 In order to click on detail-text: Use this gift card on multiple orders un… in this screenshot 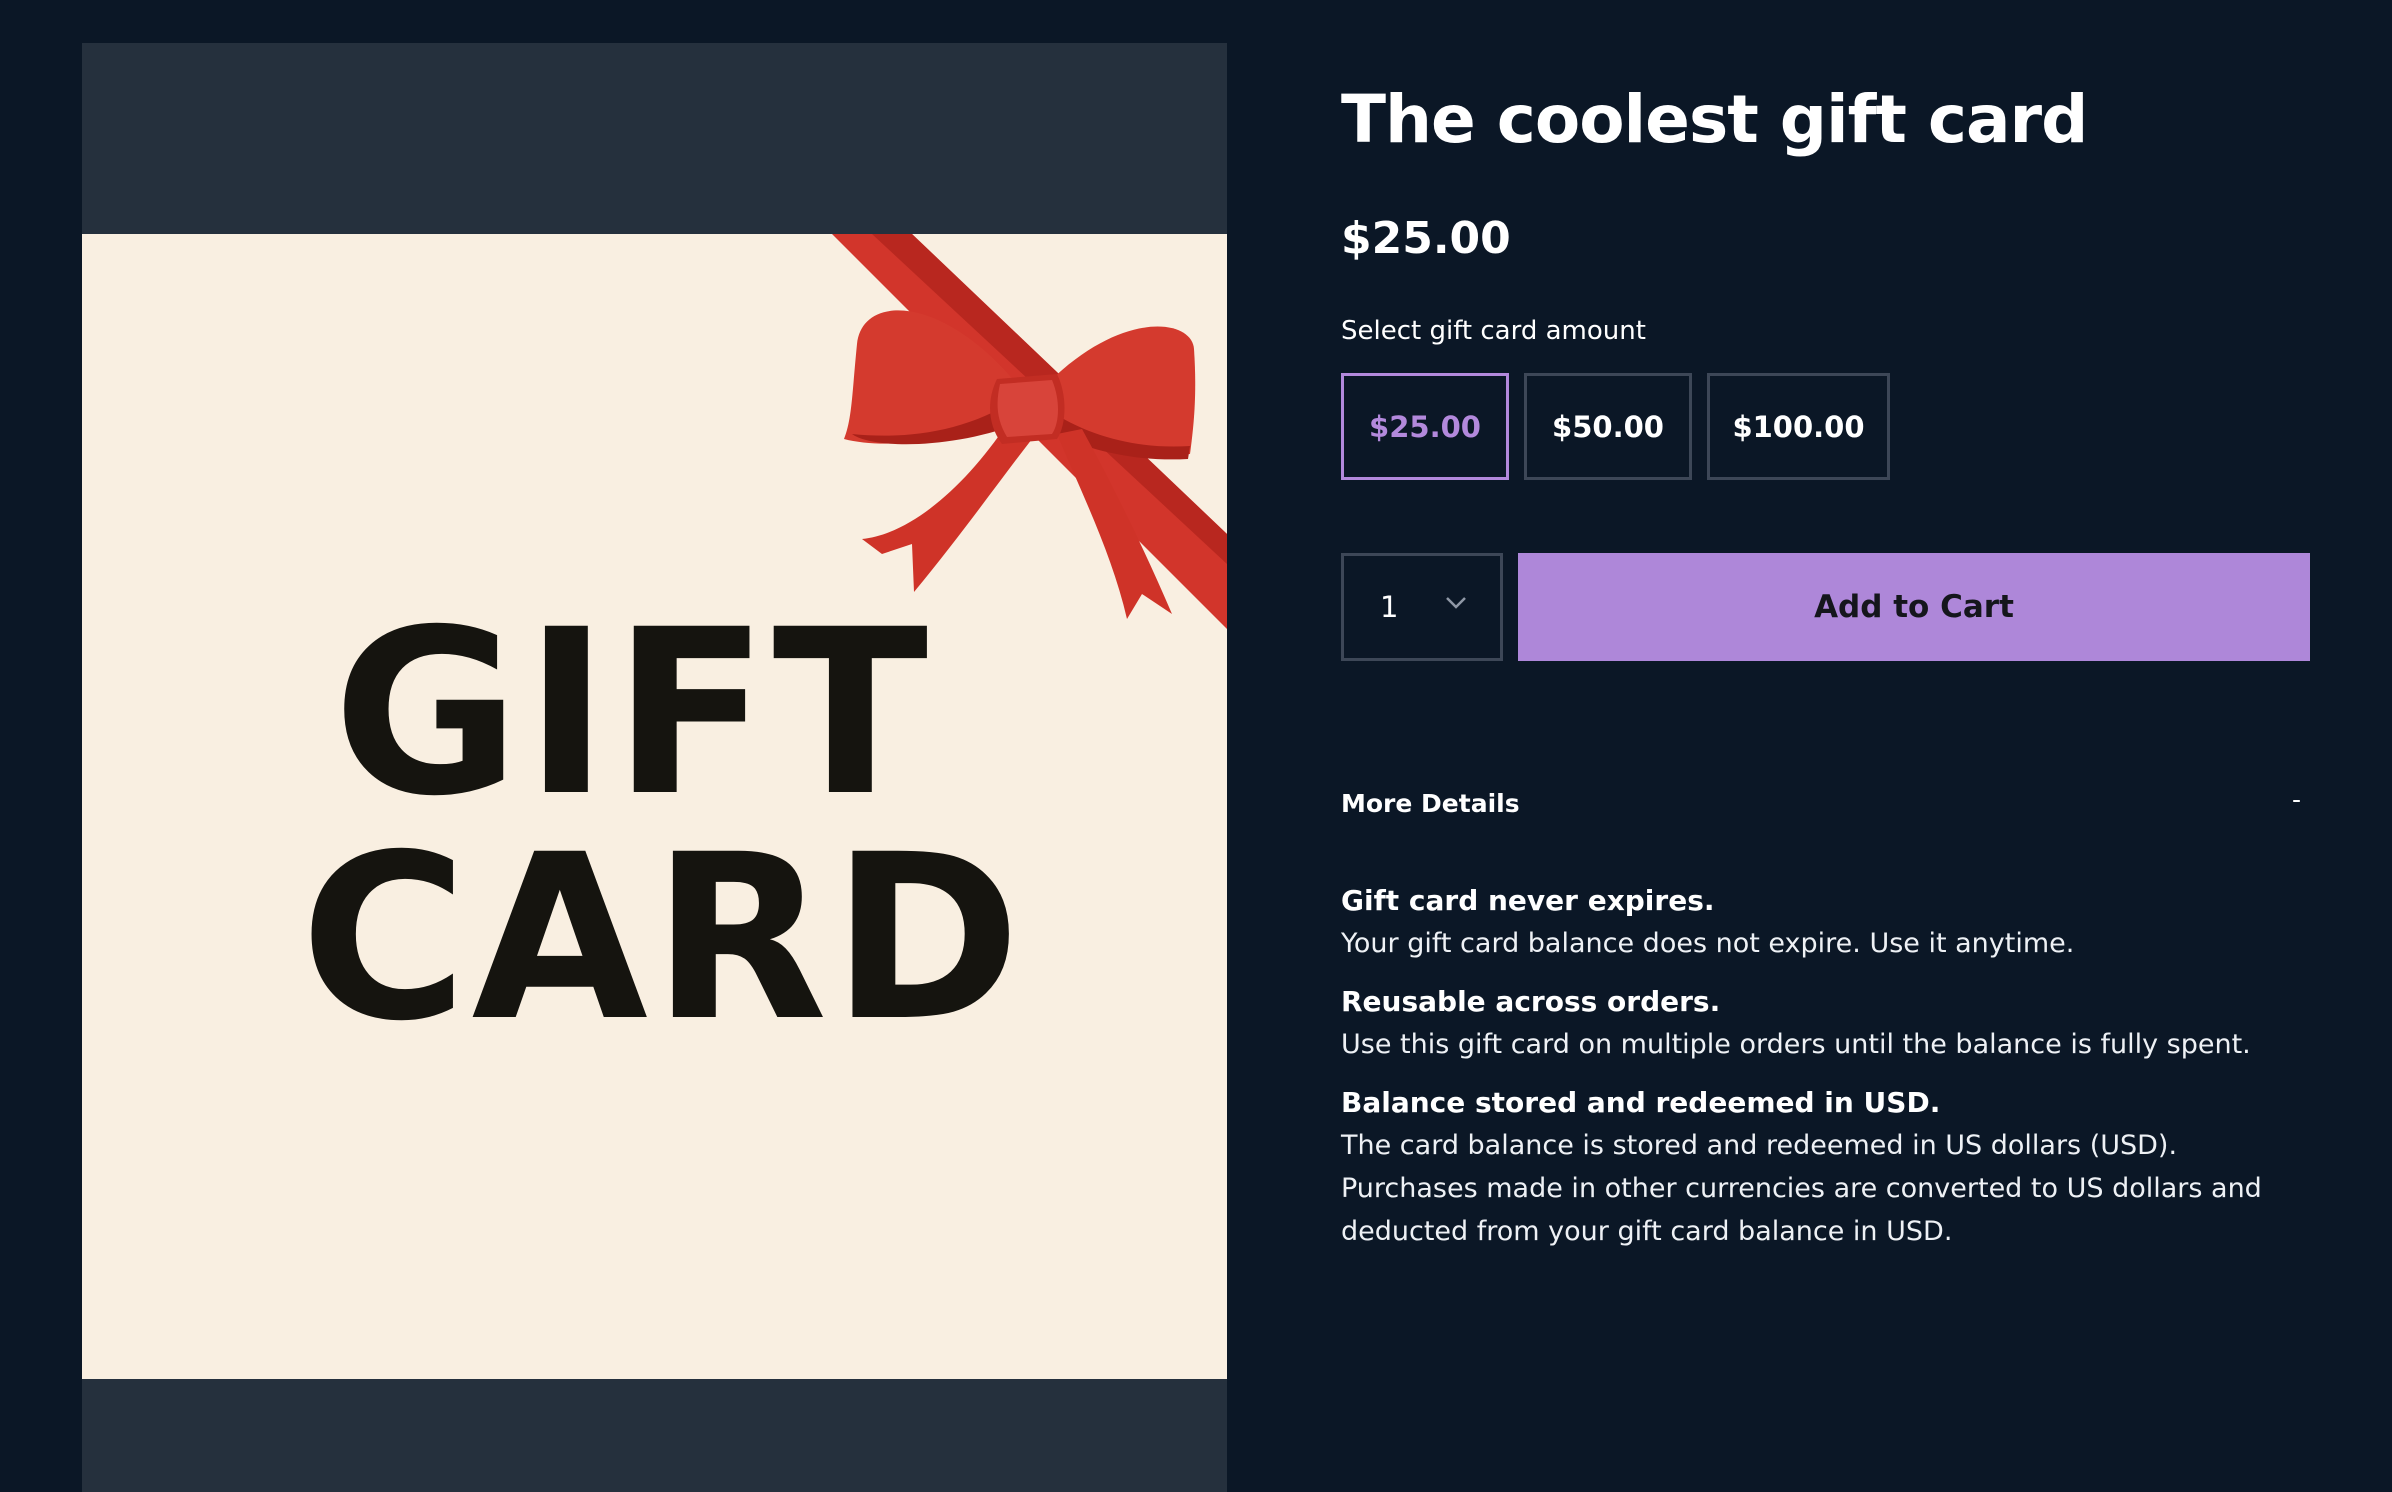, I will do `click(1796, 1044)`.